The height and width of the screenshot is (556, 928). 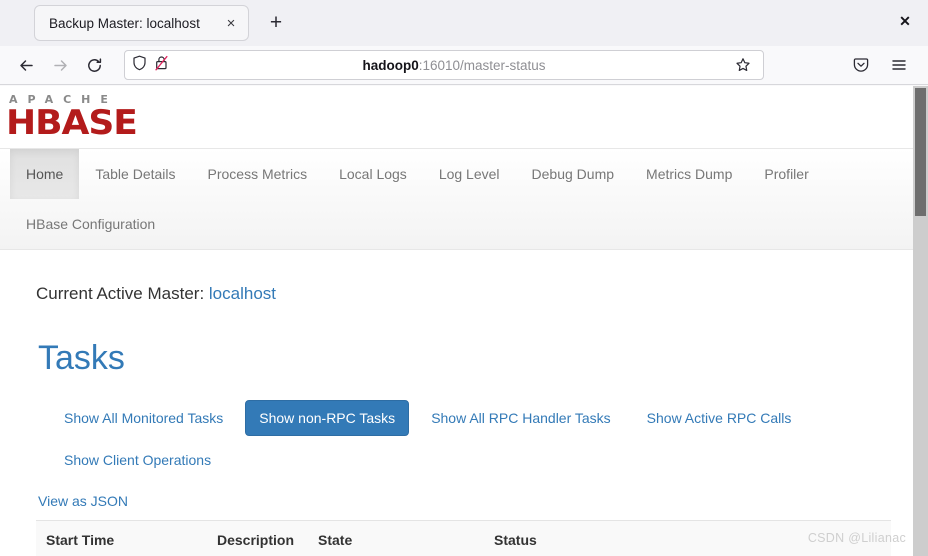 What do you see at coordinates (373, 174) in the screenshot?
I see `nav-item-local-logs: Local Logs` at bounding box center [373, 174].